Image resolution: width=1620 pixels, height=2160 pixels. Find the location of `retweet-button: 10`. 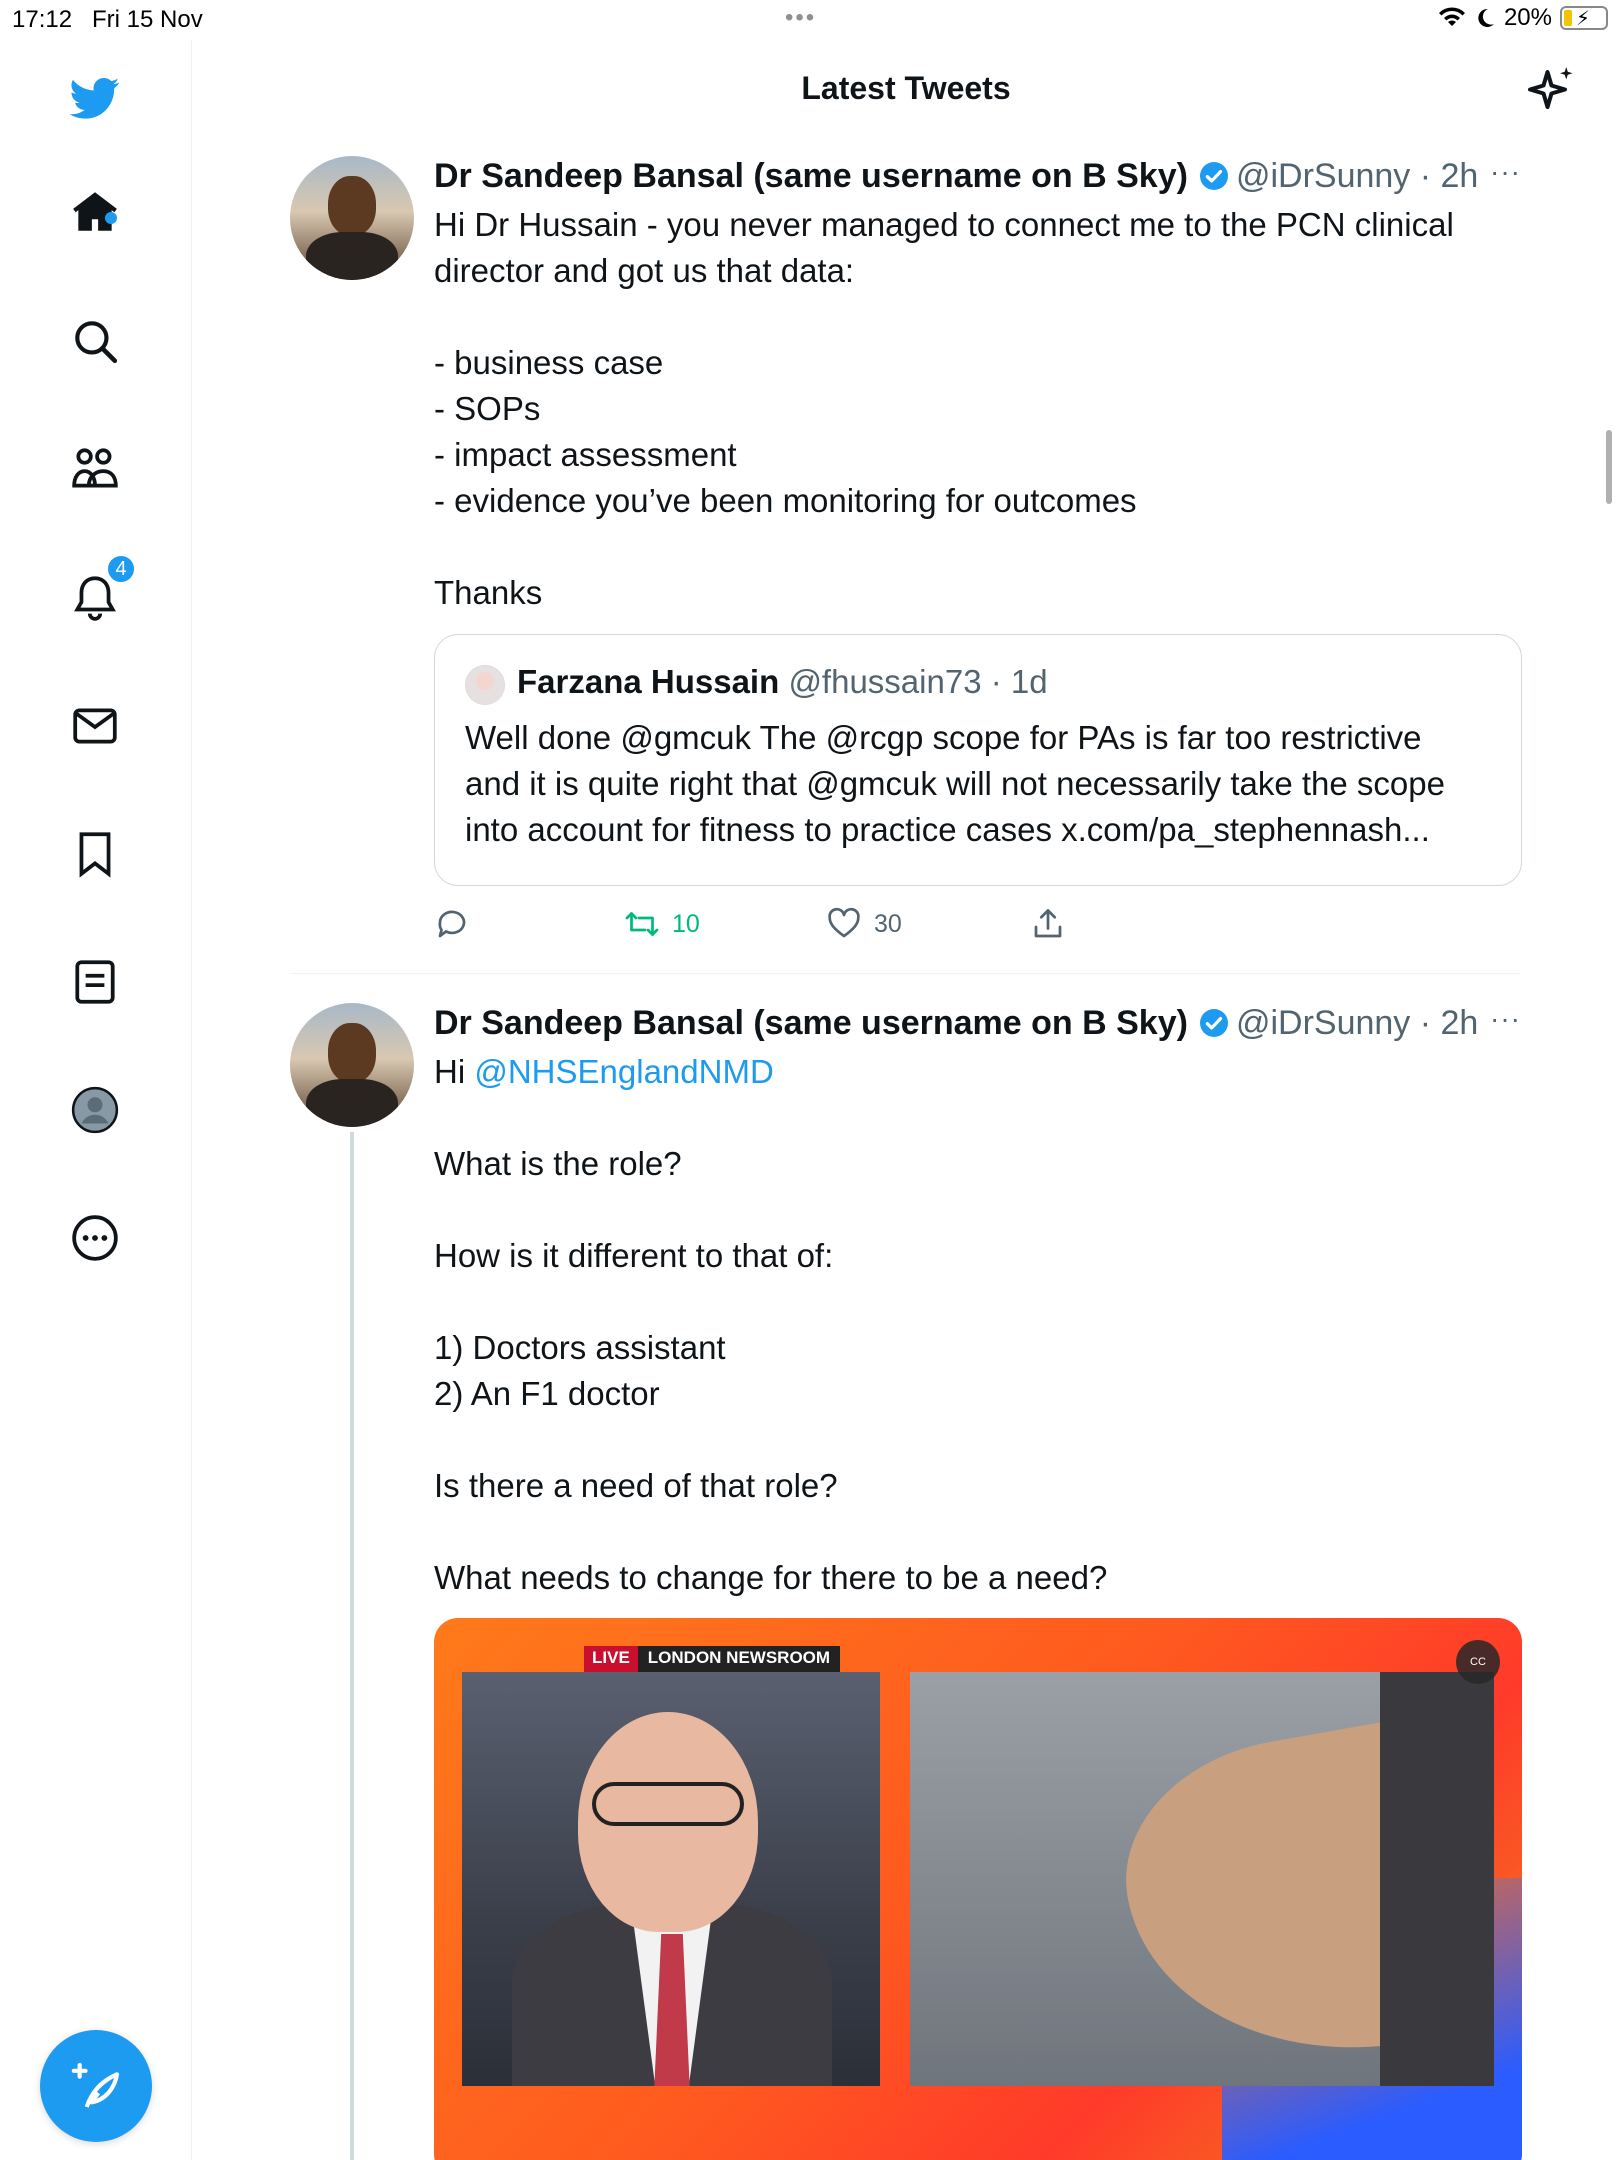

retweet-button: 10 is located at coordinates (662, 924).